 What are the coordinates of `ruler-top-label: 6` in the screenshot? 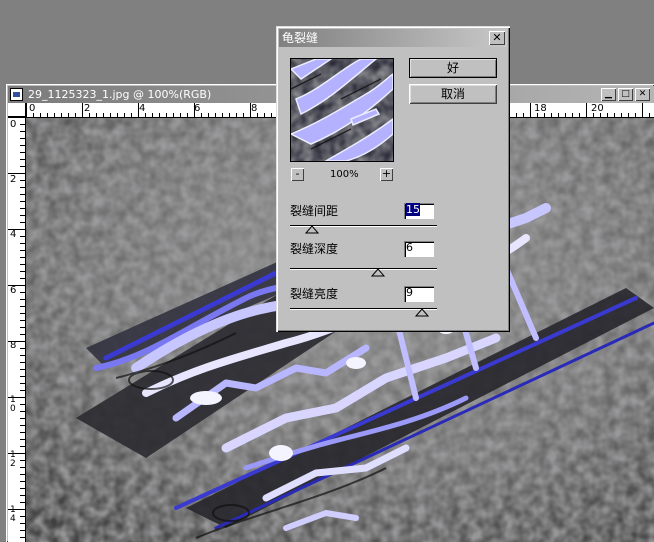 It's located at (197, 108).